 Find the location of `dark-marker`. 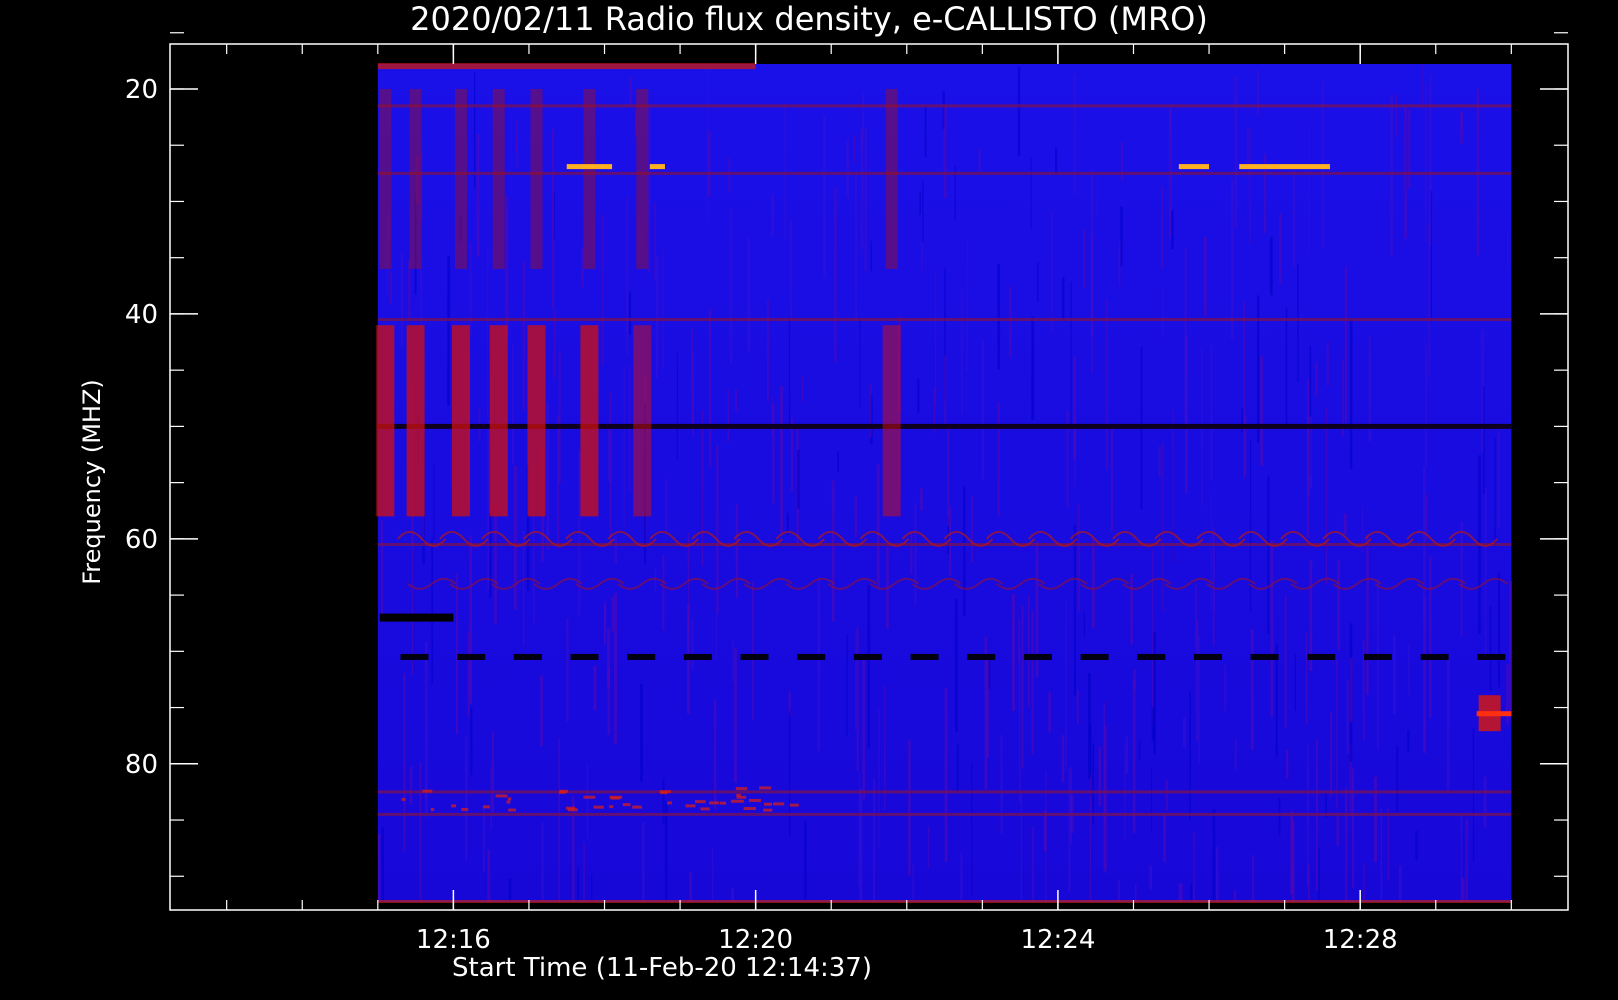

dark-marker is located at coordinates (416, 617).